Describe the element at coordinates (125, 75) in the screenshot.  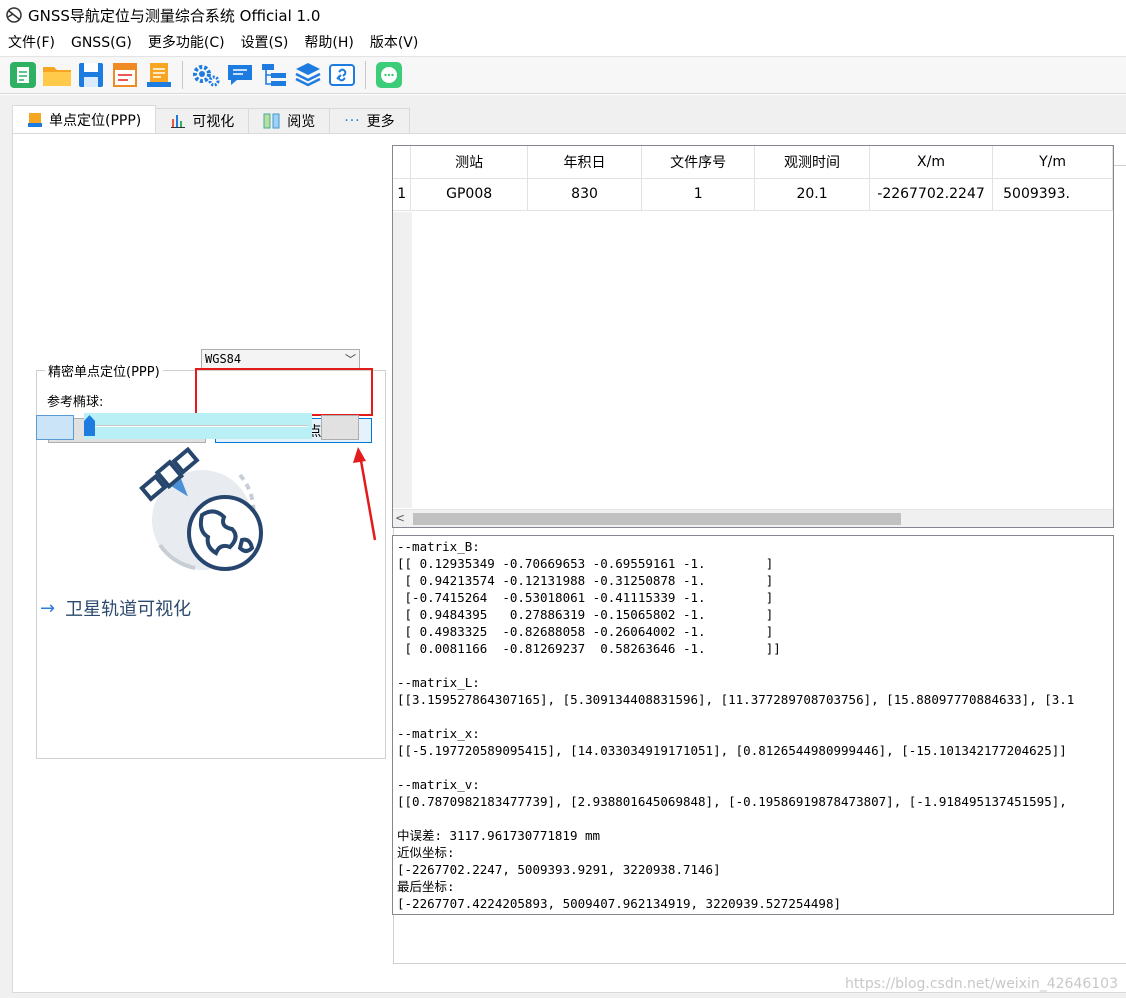
I see `calendar-icon` at that location.